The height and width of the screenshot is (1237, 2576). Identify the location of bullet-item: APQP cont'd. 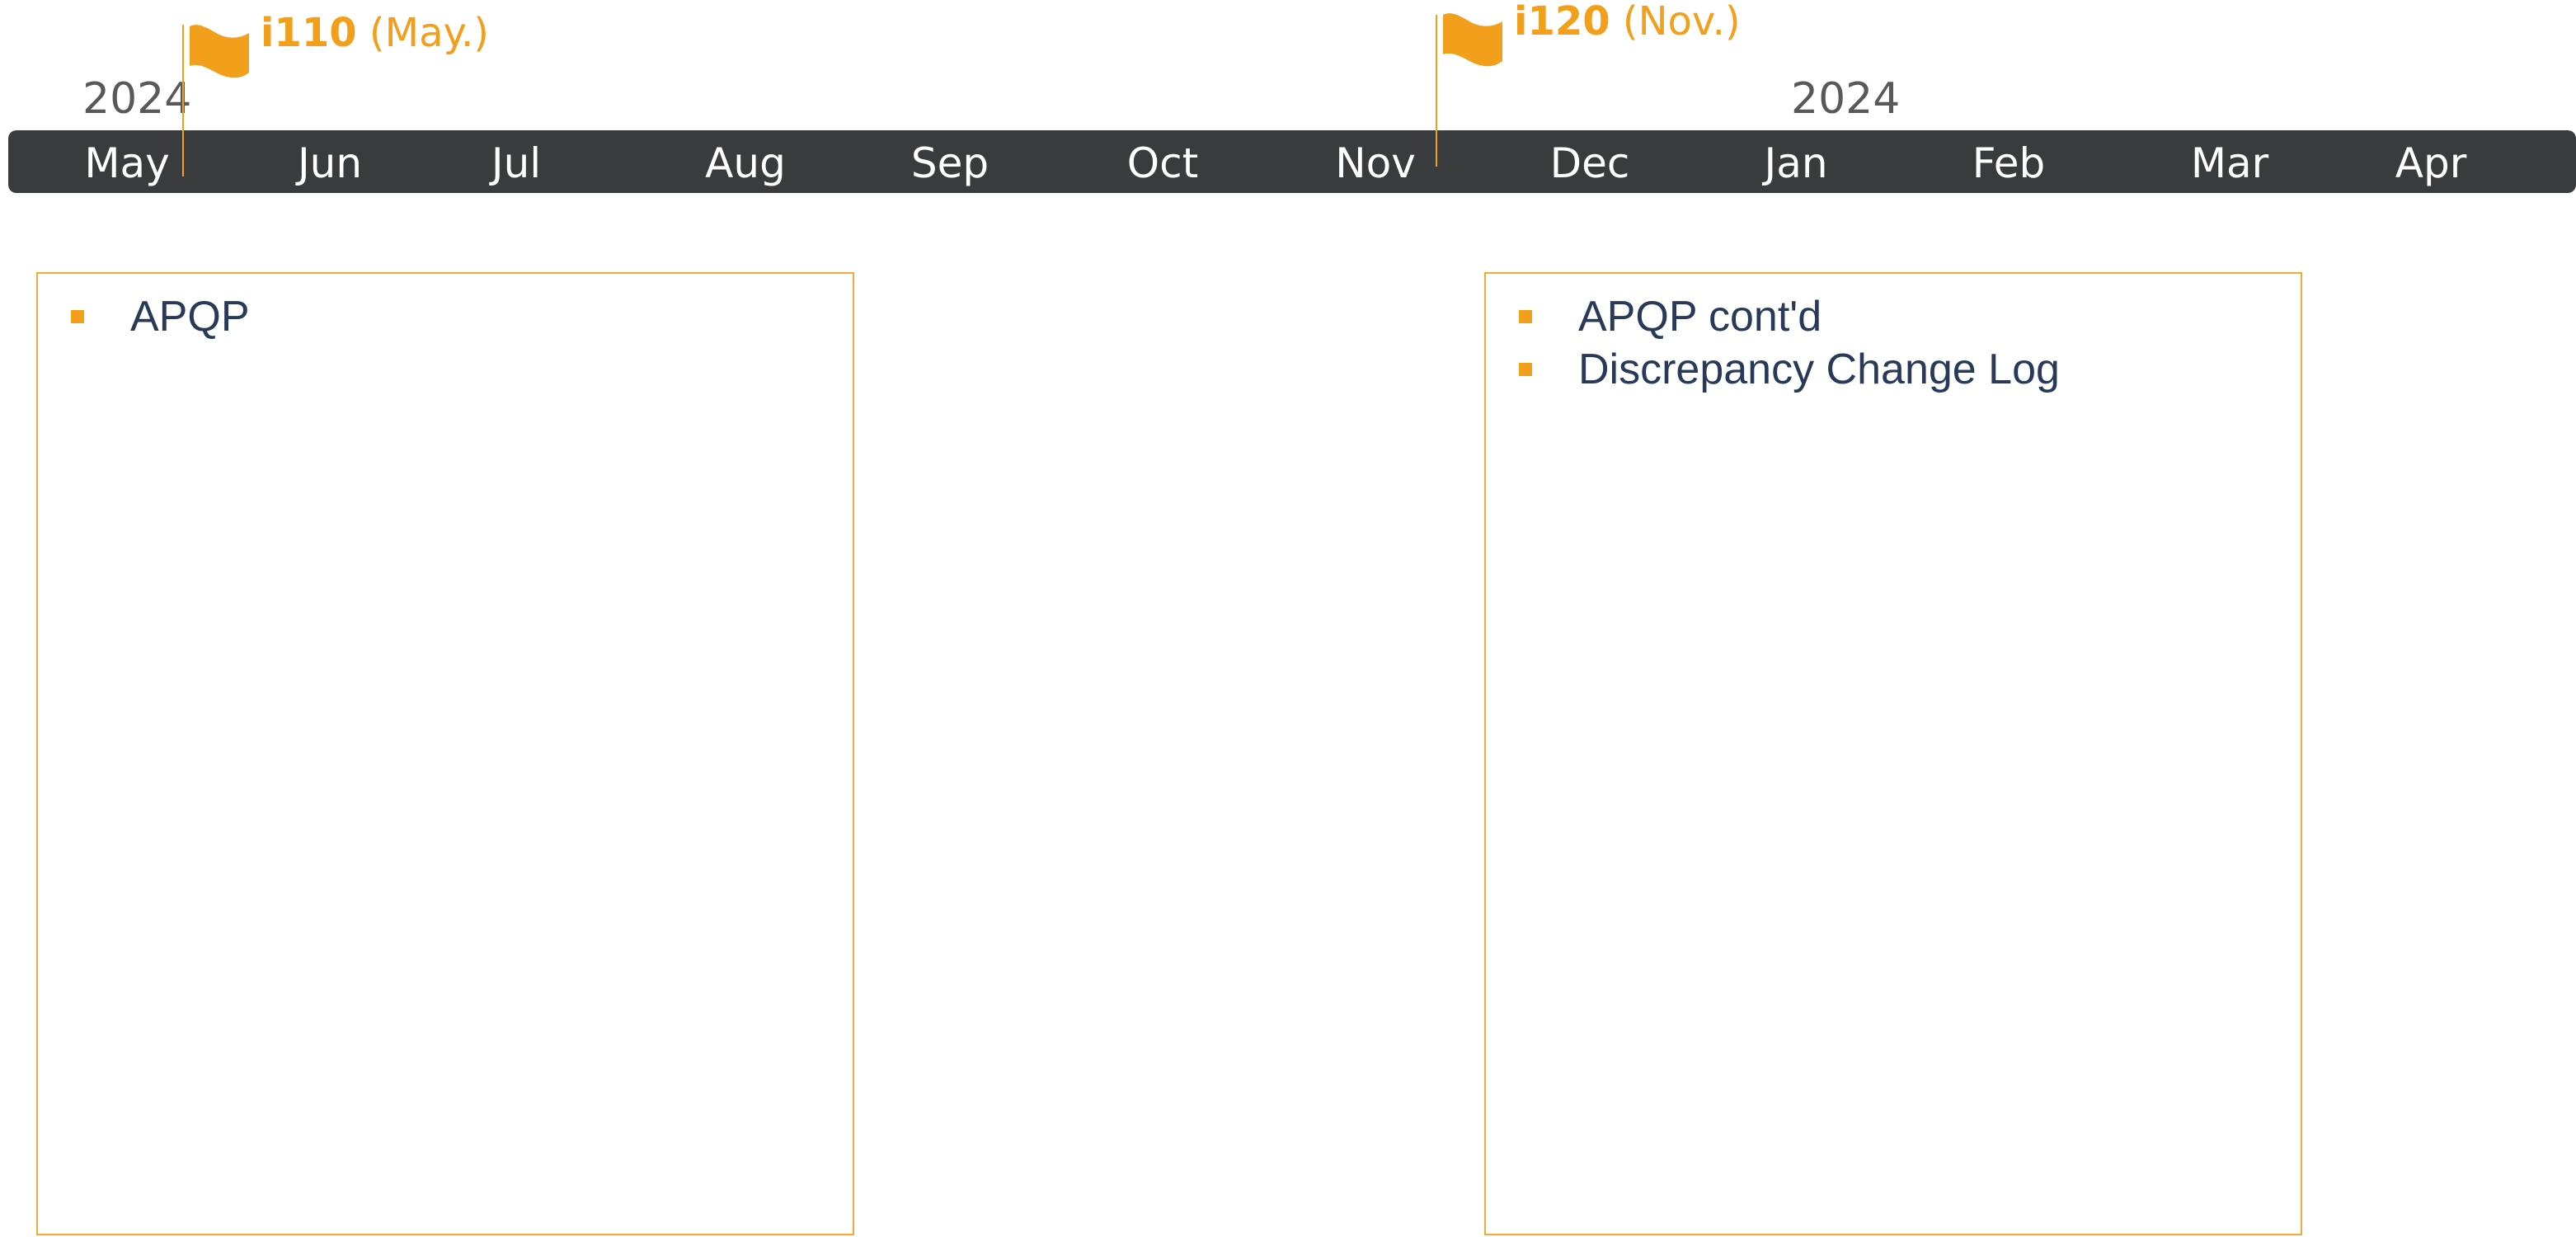
(1789, 316).